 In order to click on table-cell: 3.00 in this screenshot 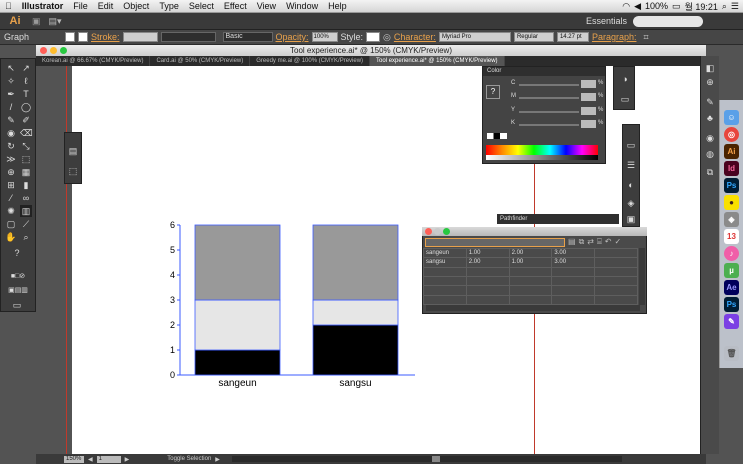, I will do `click(573, 253)`.